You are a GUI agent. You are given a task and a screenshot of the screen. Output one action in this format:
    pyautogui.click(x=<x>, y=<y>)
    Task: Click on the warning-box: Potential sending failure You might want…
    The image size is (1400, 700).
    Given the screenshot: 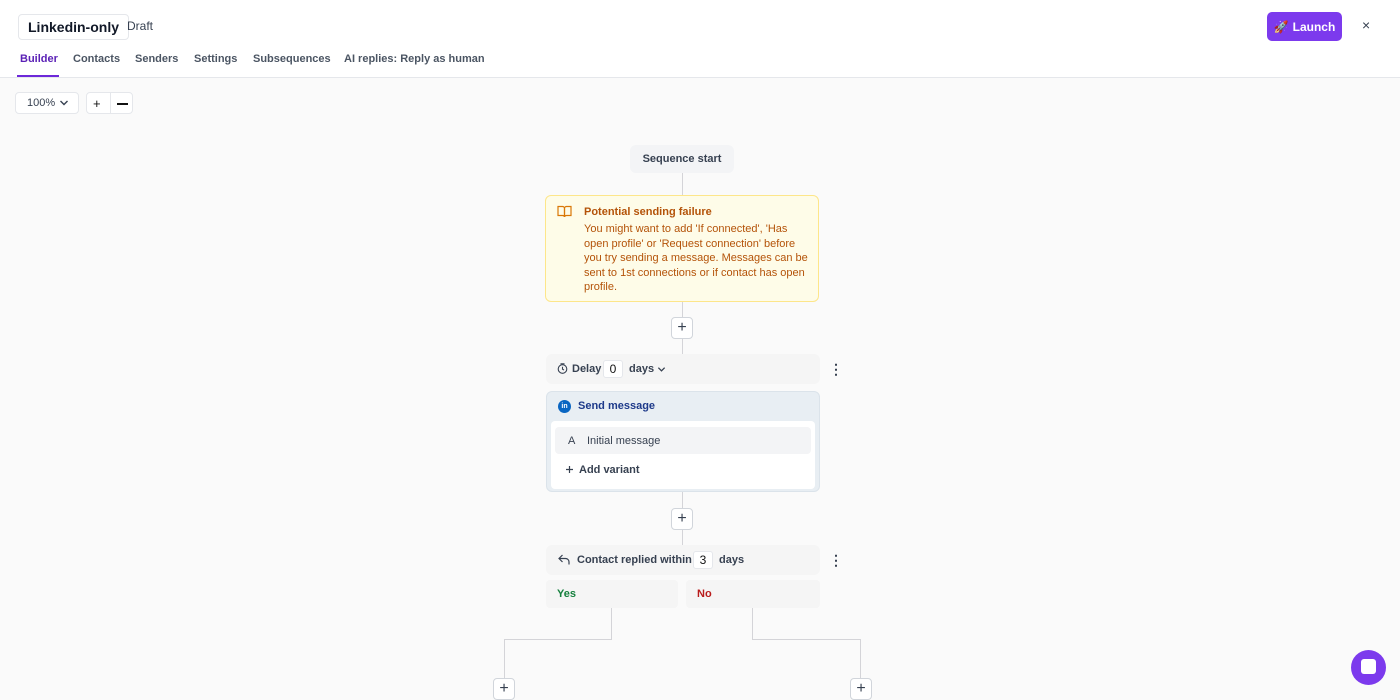 What is the action you would take?
    pyautogui.click(x=682, y=248)
    